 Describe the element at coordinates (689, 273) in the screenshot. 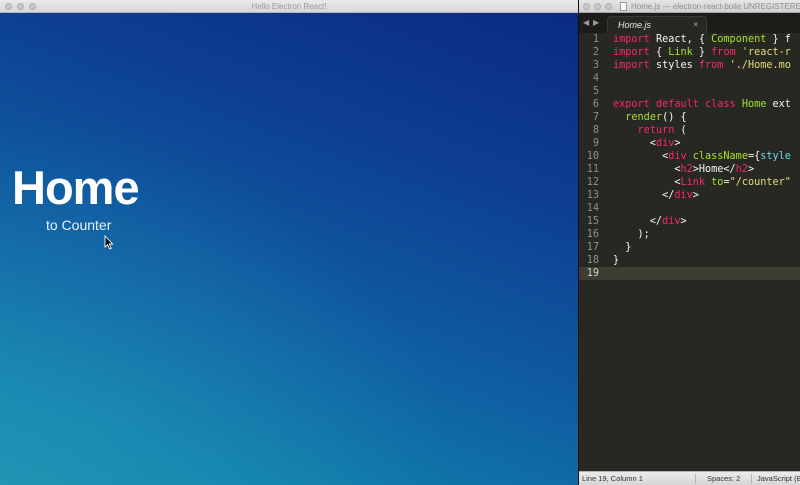

I see `code-line: 19` at that location.